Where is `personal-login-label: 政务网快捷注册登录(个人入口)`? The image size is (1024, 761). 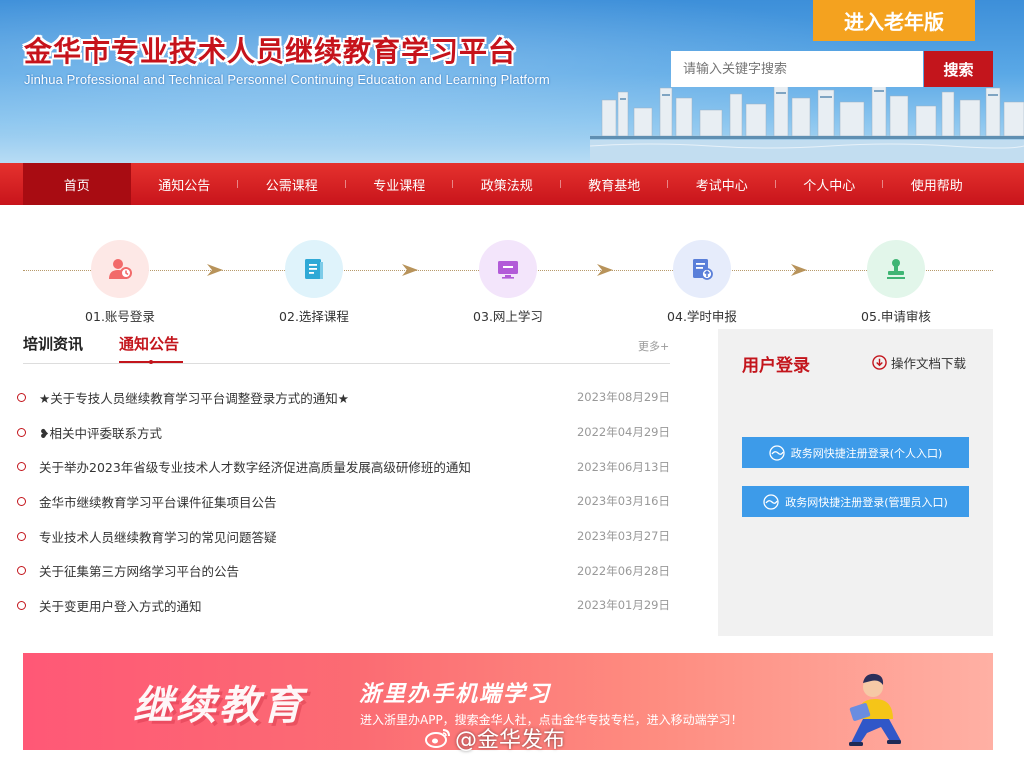
personal-login-label: 政务网快捷注册登录(个人入口) is located at coordinates (866, 453).